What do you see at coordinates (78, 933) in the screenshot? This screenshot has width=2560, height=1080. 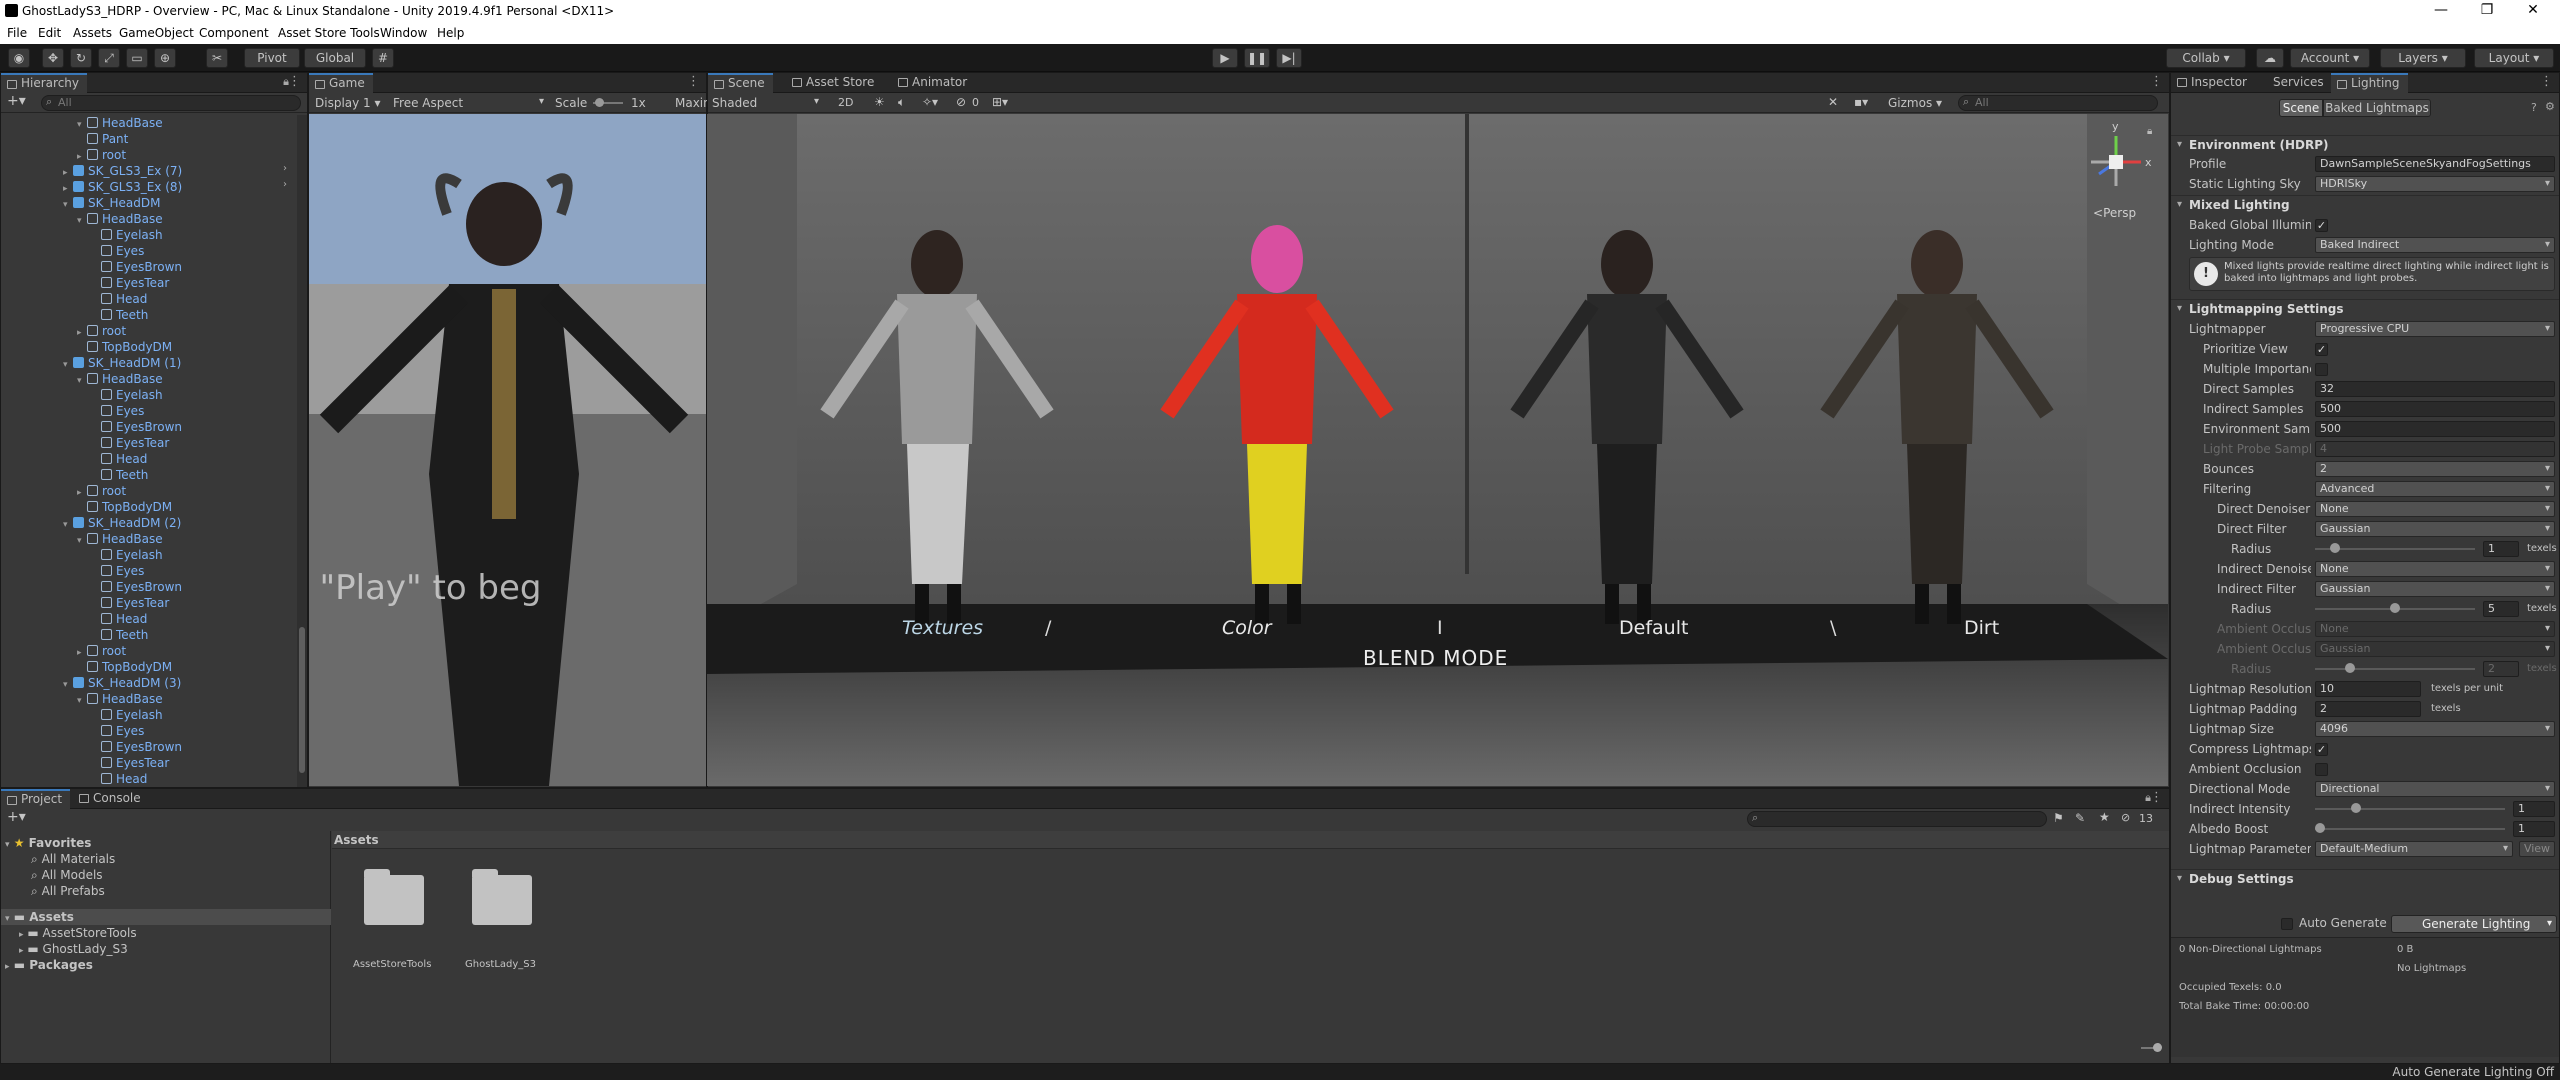 I see `tree-asset-store-tools: ▸ ▬ AssetStoreTools` at bounding box center [78, 933].